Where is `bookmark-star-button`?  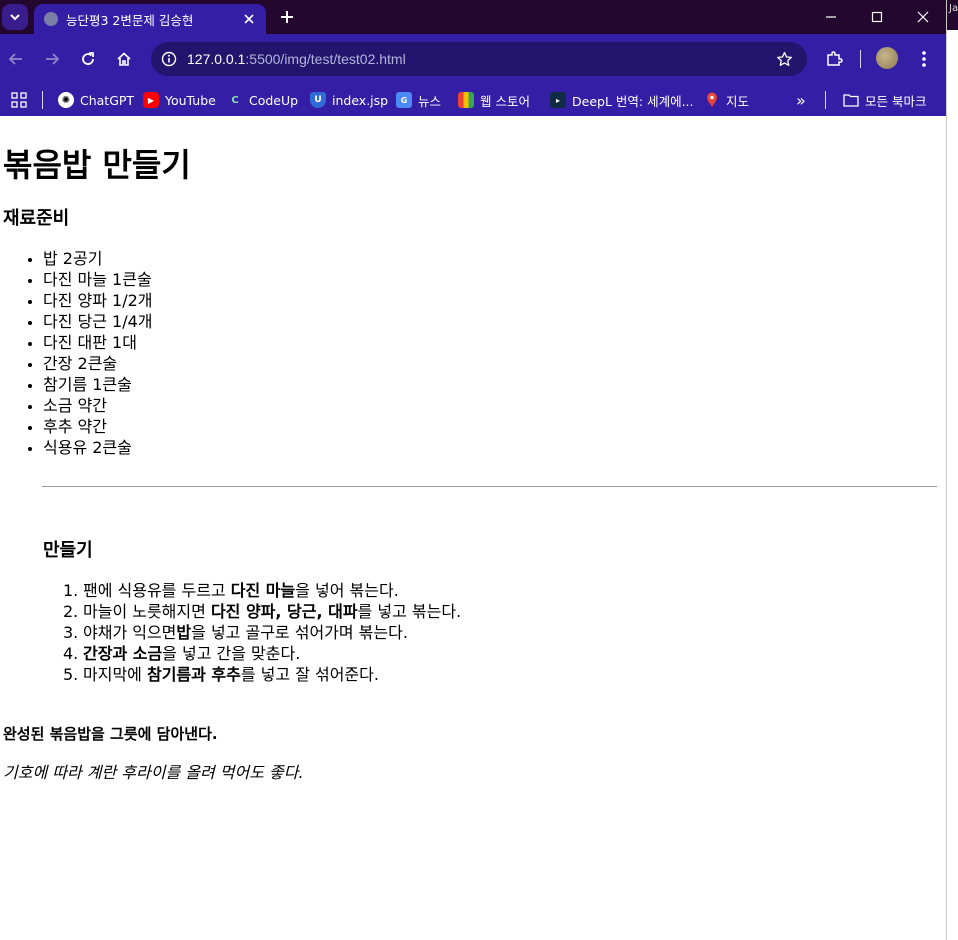
bookmark-star-button is located at coordinates (784, 59).